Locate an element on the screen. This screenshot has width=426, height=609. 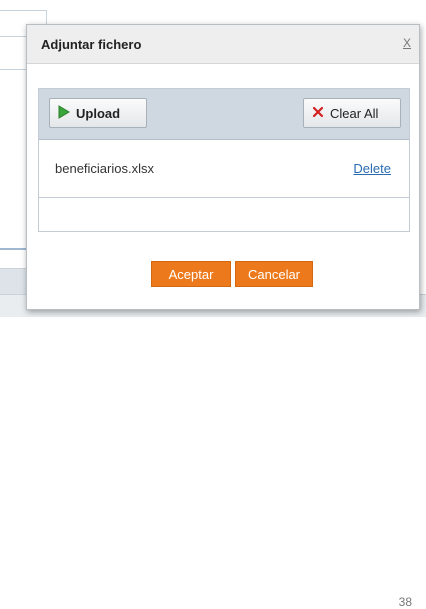
accept-button: Aceptar is located at coordinates (191, 274).